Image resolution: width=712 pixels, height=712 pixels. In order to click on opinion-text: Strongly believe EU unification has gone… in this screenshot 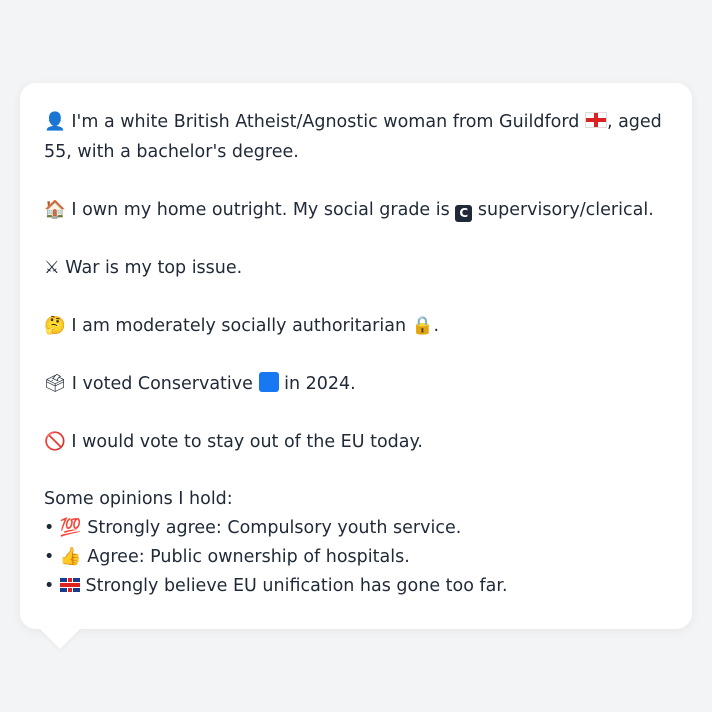, I will do `click(296, 586)`.